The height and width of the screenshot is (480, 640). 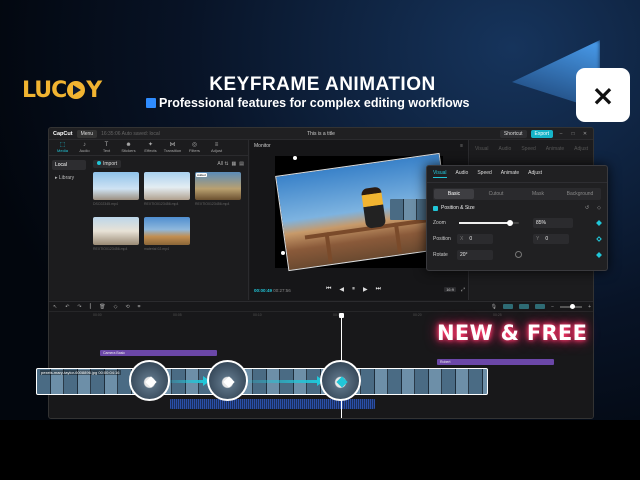 I want to click on tab-label: Text, so click(x=106, y=150).